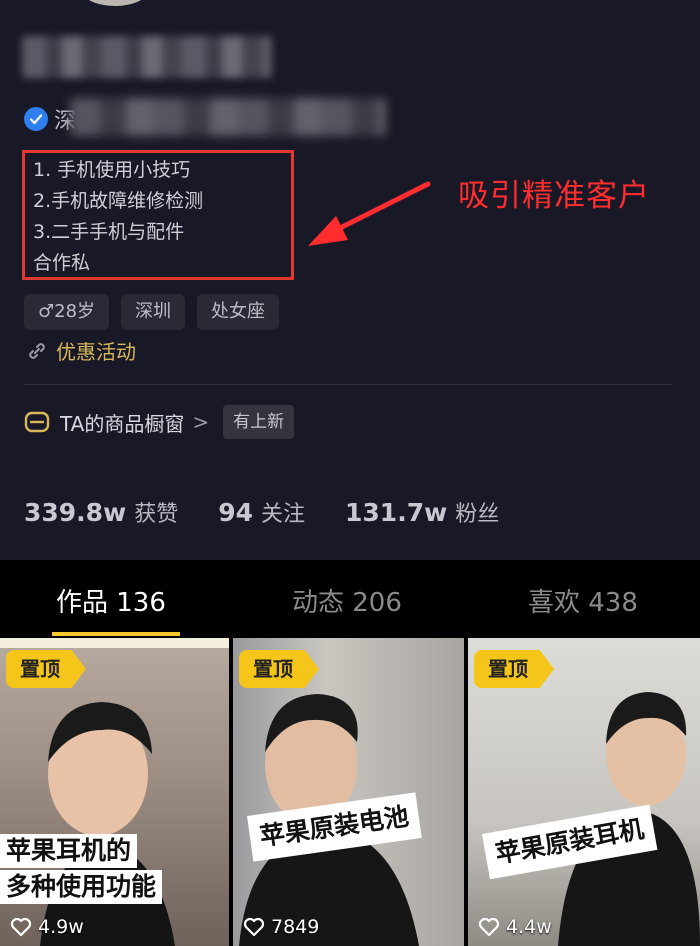  What do you see at coordinates (235, 512) in the screenshot?
I see `stat-value: 94` at bounding box center [235, 512].